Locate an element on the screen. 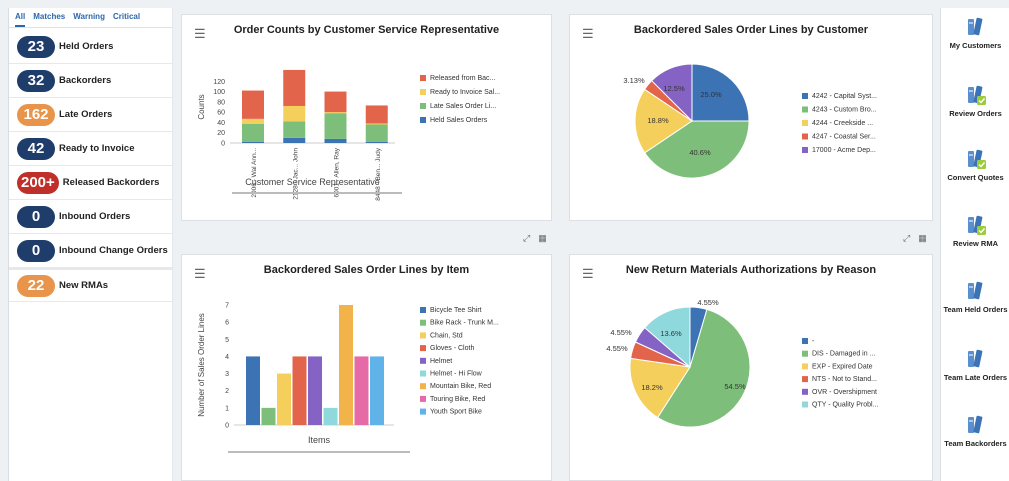 Image resolution: width=1009 pixels, height=481 pixels. legend-label: Youth Sport Bike is located at coordinates (456, 412).